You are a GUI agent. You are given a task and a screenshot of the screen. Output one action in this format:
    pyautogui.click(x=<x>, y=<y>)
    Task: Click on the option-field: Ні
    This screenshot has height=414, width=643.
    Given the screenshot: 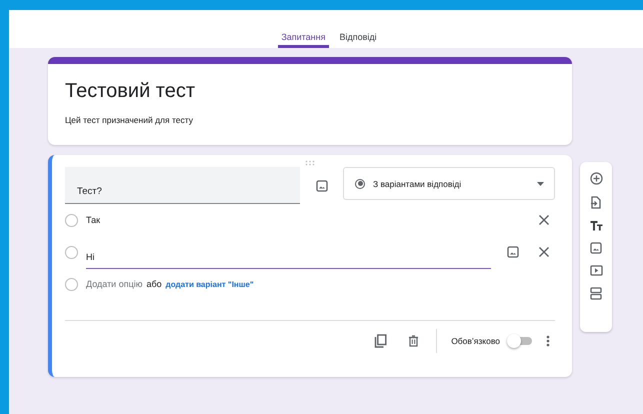 What is the action you would take?
    pyautogui.click(x=288, y=257)
    